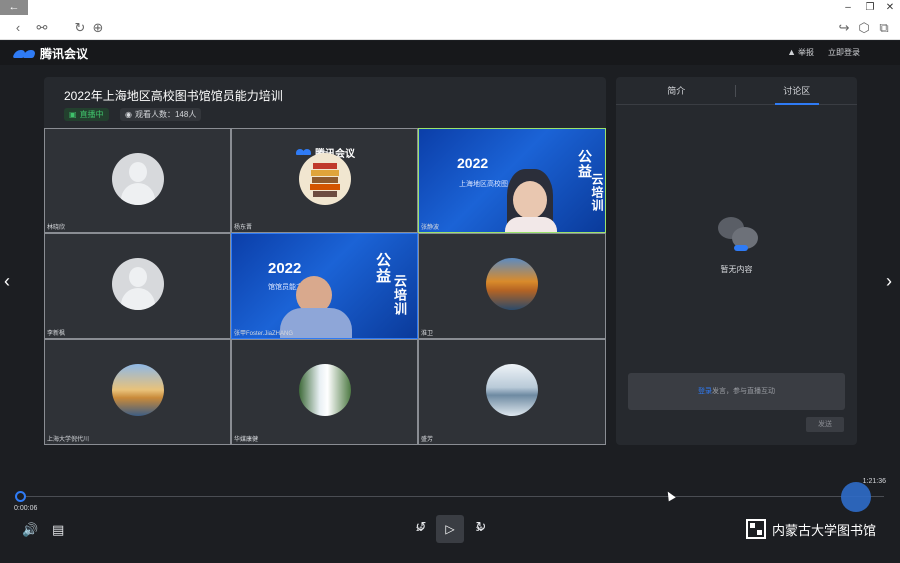 This screenshot has width=900, height=563. I want to click on participant-tile: 2022 馆馆员能力培训 公益 云培训 张甲Foster.JiaZHANG, so click(324, 286).